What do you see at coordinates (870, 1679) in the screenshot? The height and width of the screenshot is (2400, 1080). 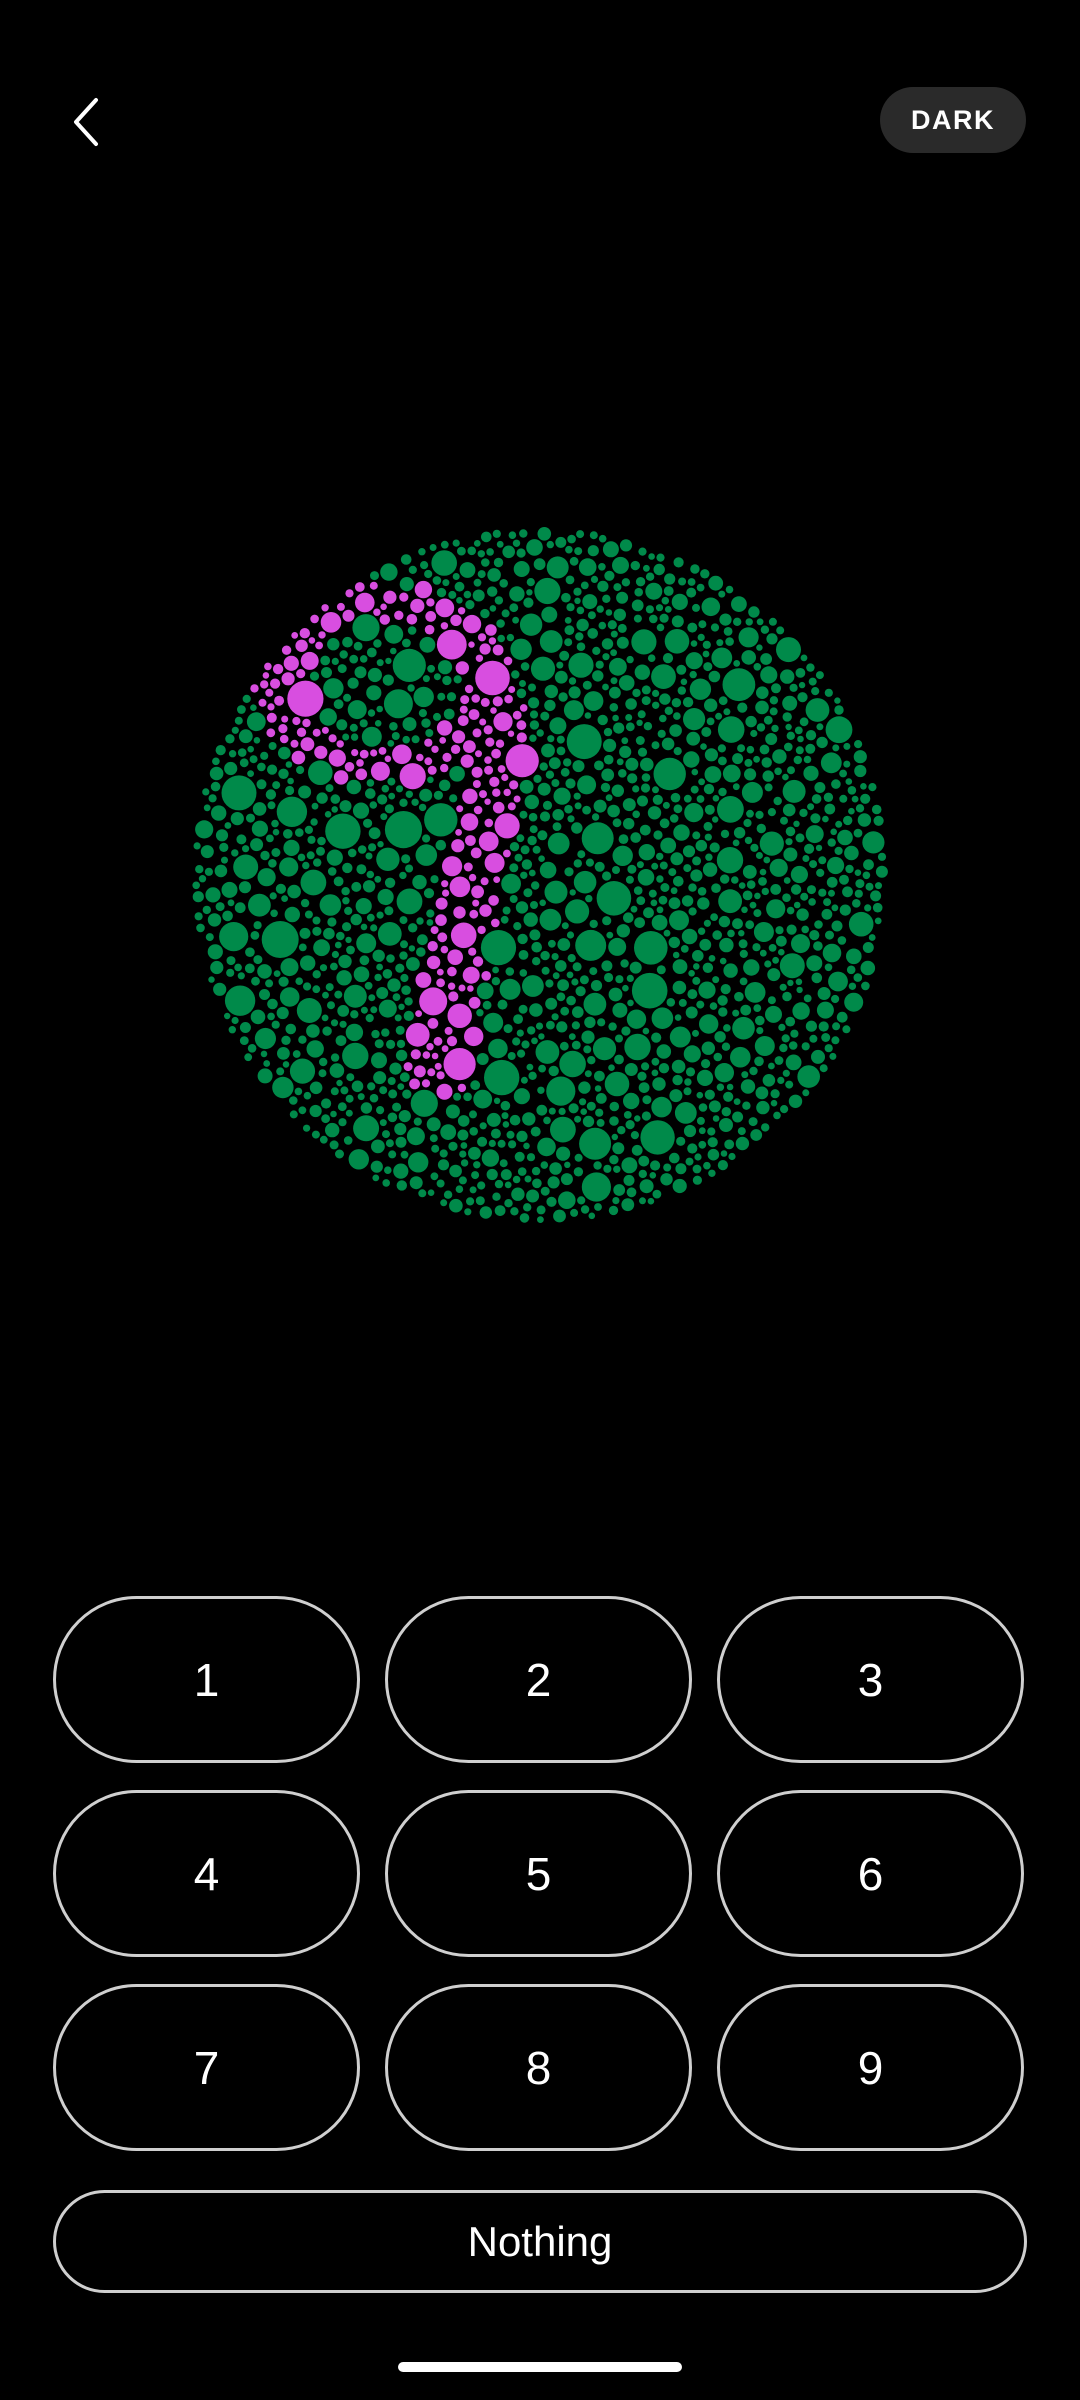 I see `answer-button-3: 3` at bounding box center [870, 1679].